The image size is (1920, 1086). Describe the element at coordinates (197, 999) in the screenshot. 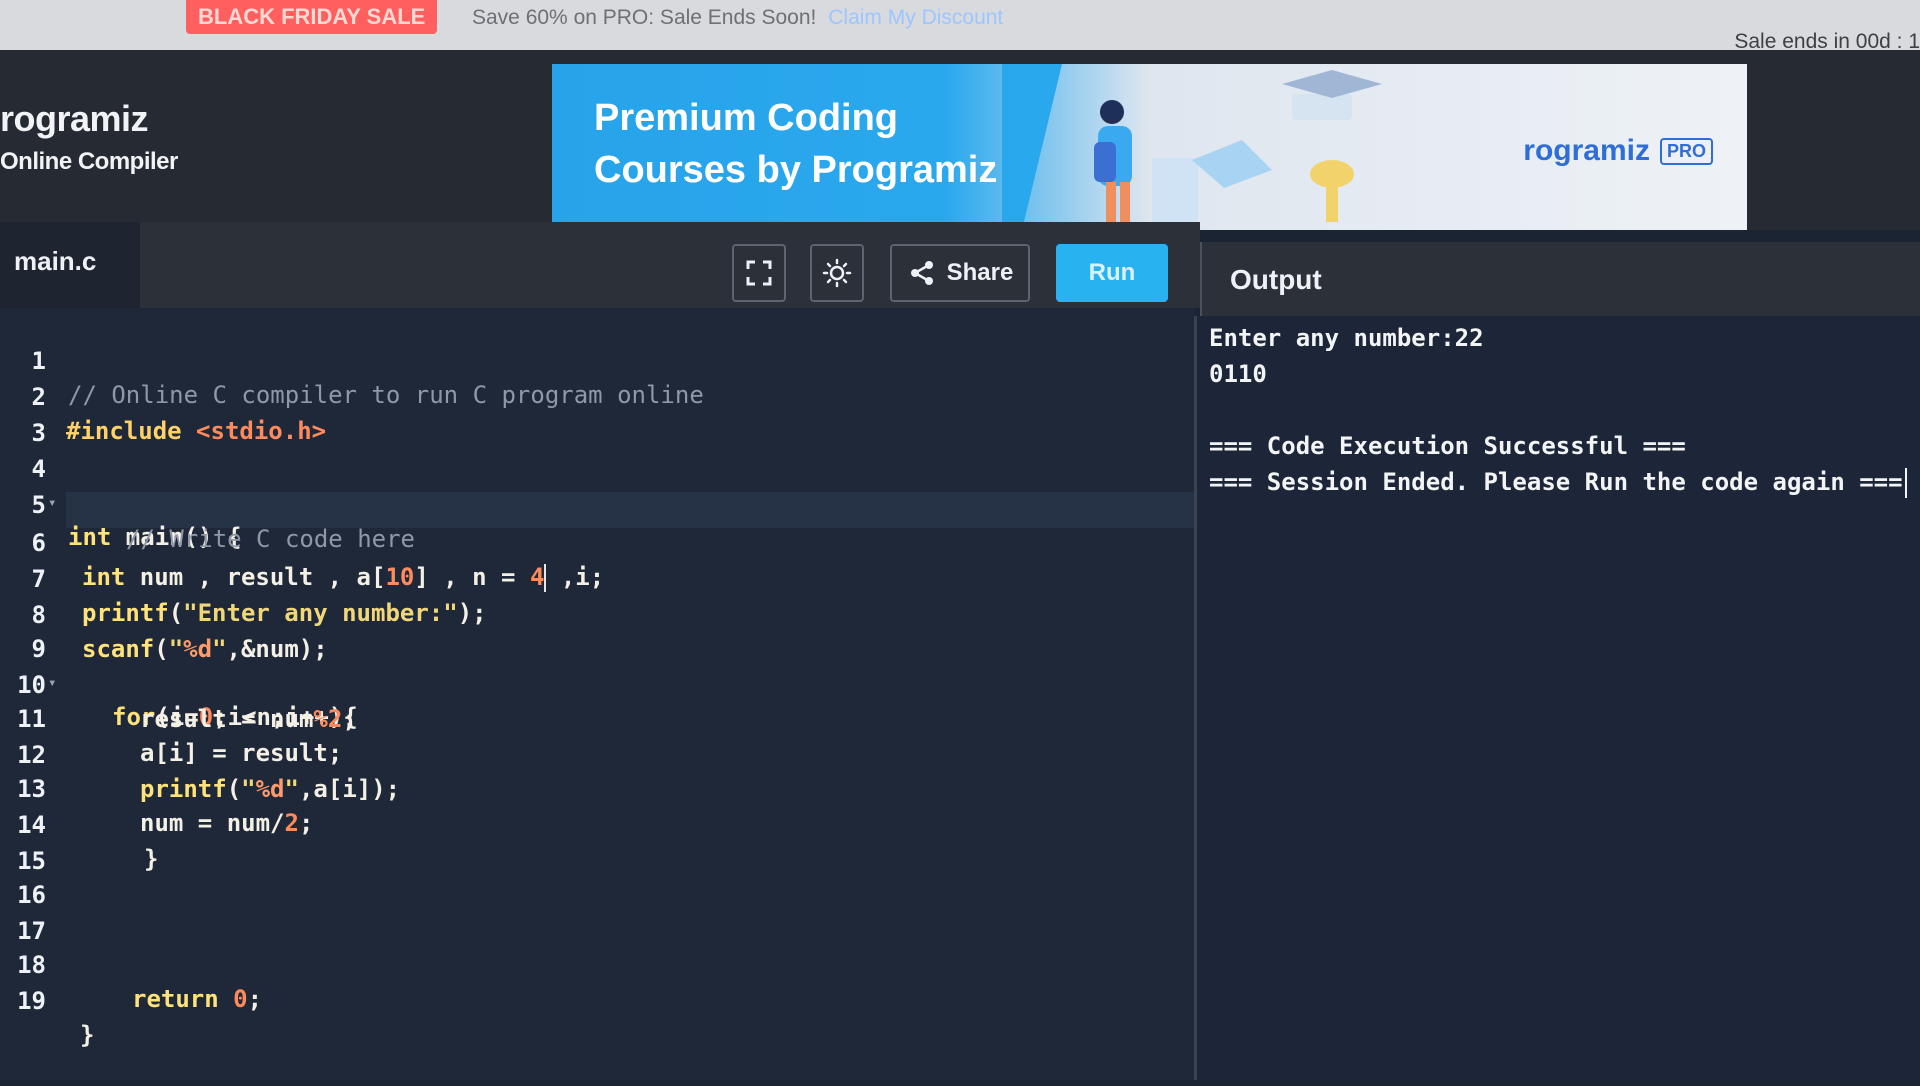

I see `code-text: return 0;` at that location.